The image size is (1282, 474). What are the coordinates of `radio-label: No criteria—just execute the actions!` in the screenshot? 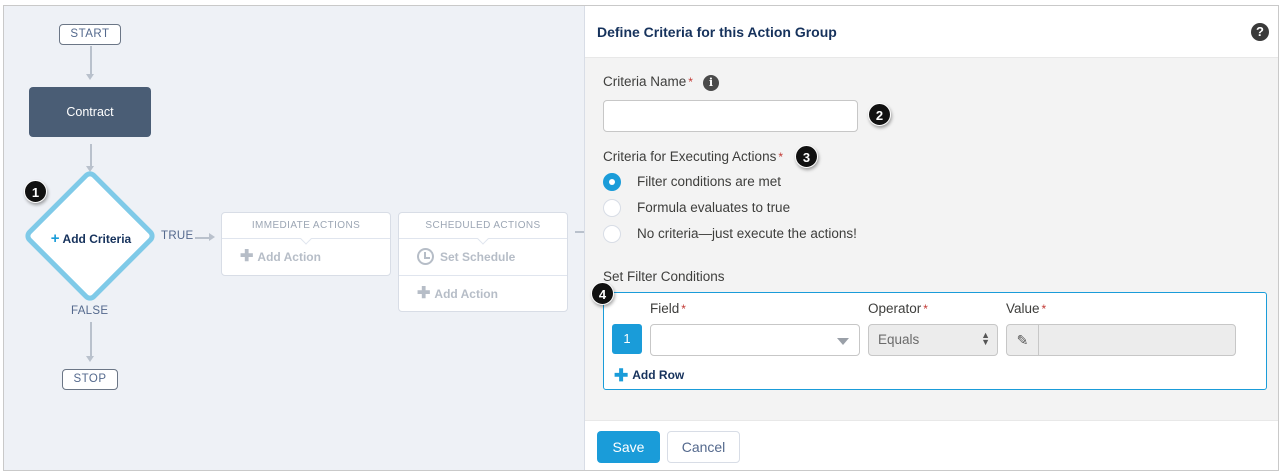 It's located at (747, 233).